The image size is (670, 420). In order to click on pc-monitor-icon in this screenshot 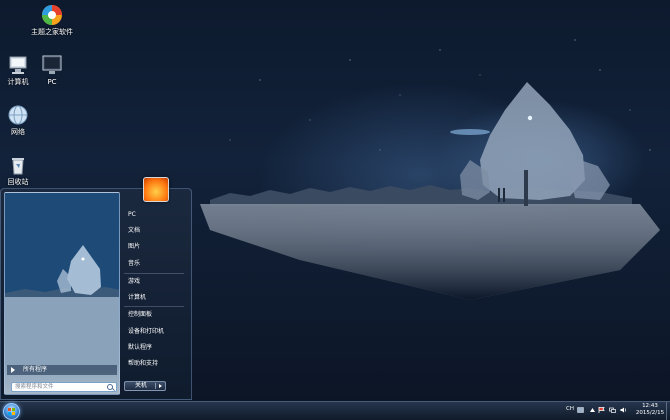, I will do `click(52, 64)`.